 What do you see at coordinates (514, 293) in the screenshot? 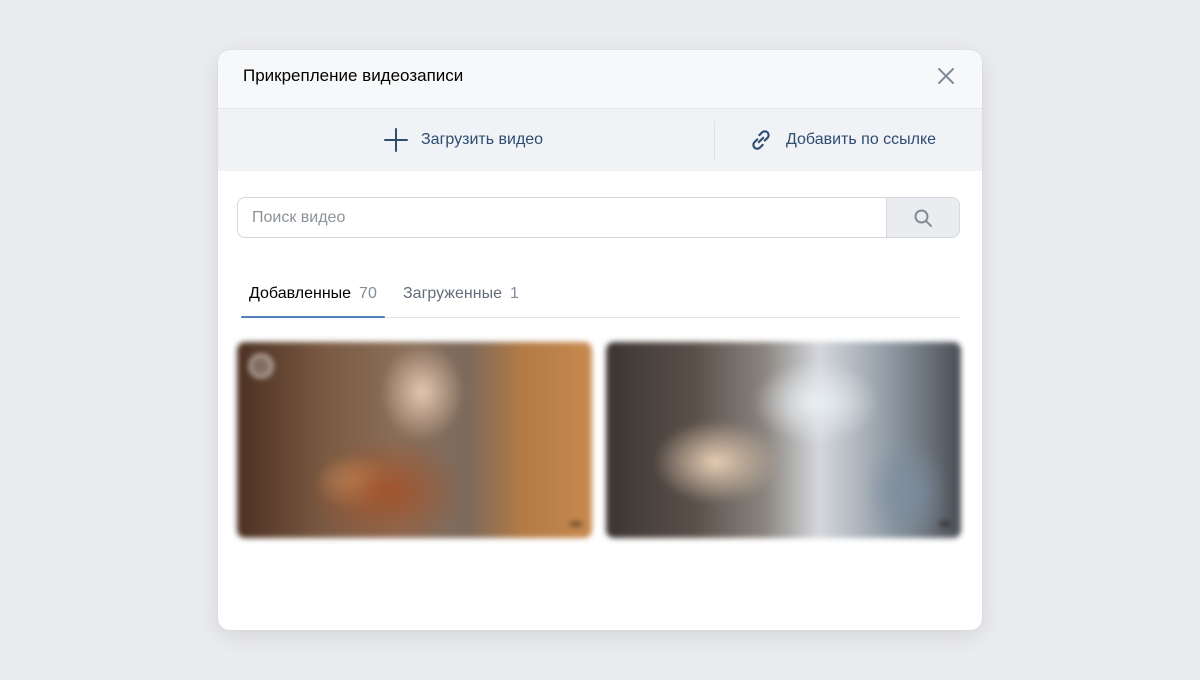
I see `tab-uploaded-count: 1` at bounding box center [514, 293].